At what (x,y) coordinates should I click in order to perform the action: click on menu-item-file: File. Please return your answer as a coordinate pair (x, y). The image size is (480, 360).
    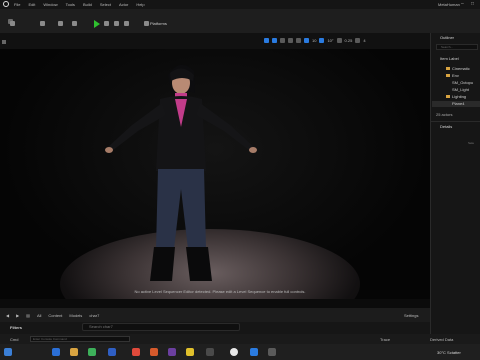
    Looking at the image, I should click on (17, 4).